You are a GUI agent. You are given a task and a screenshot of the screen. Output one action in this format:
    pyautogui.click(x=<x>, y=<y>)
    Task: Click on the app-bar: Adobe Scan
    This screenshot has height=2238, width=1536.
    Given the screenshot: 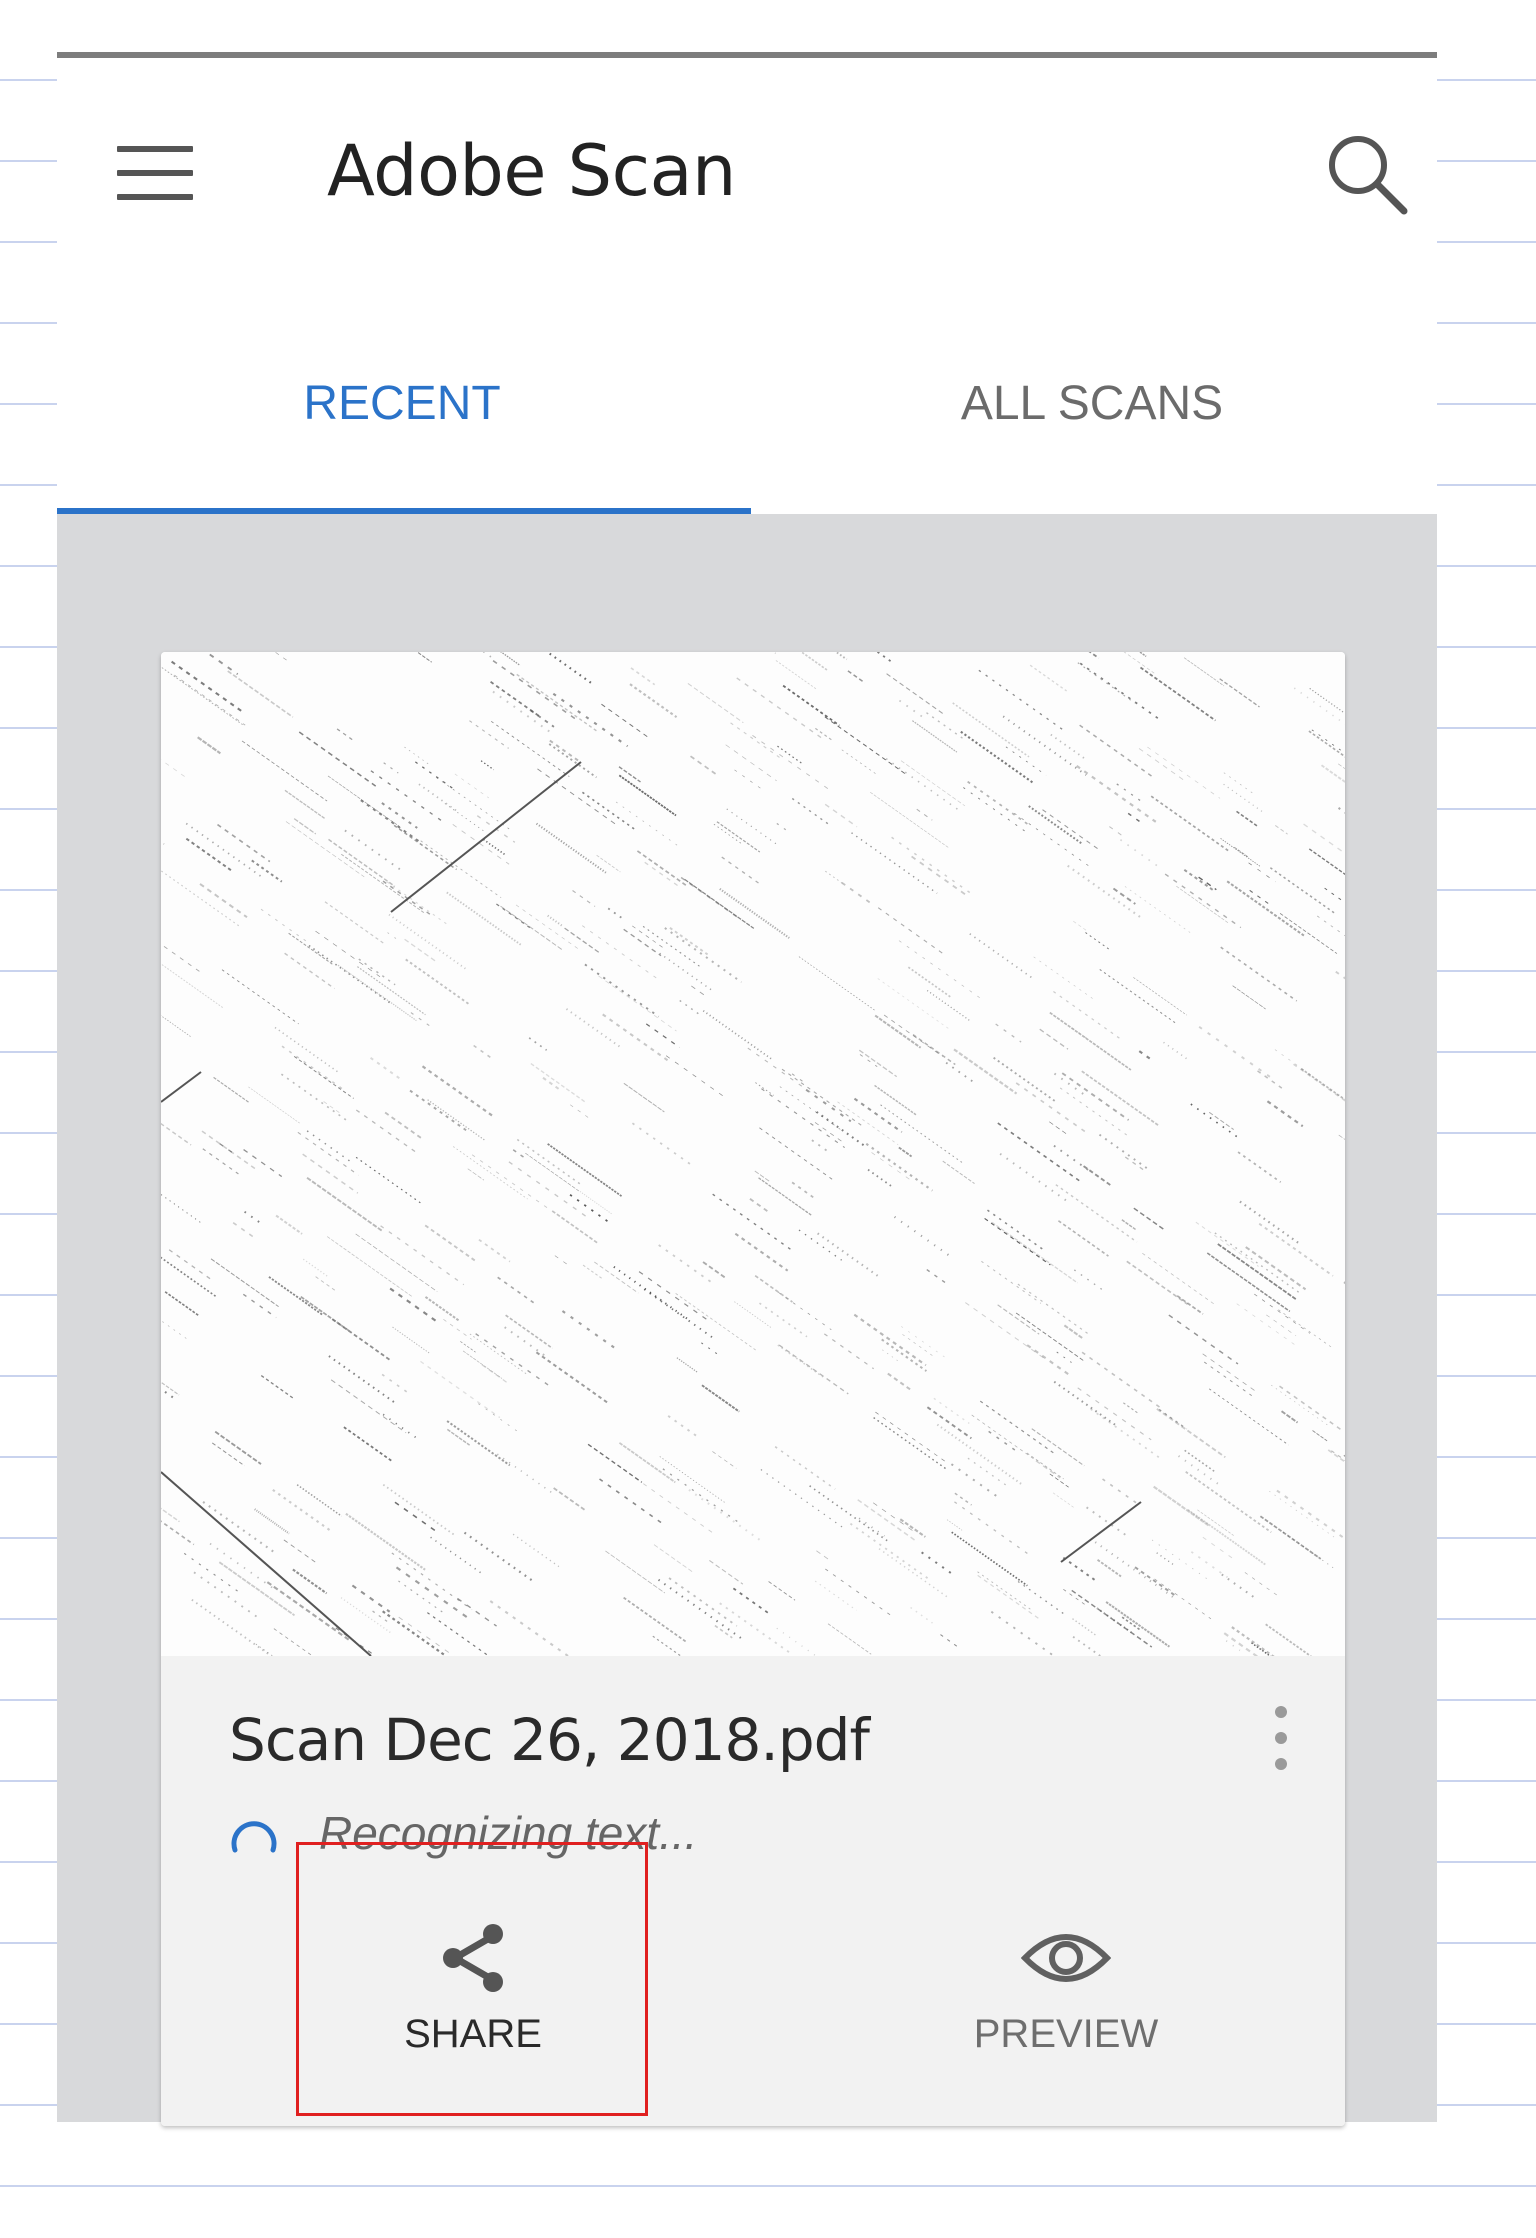 What is the action you would take?
    pyautogui.click(x=747, y=178)
    